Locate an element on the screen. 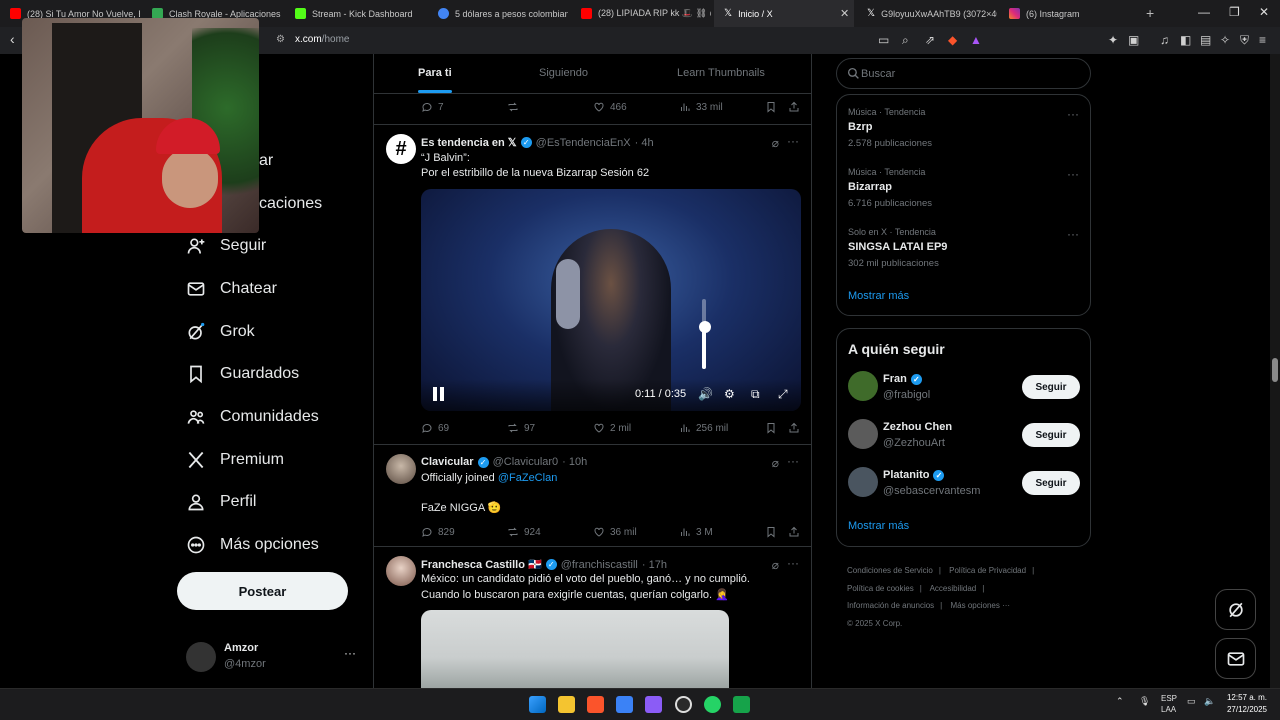 The height and width of the screenshot is (720, 1280). close-tab-icon: ✕ is located at coordinates (844, 13).